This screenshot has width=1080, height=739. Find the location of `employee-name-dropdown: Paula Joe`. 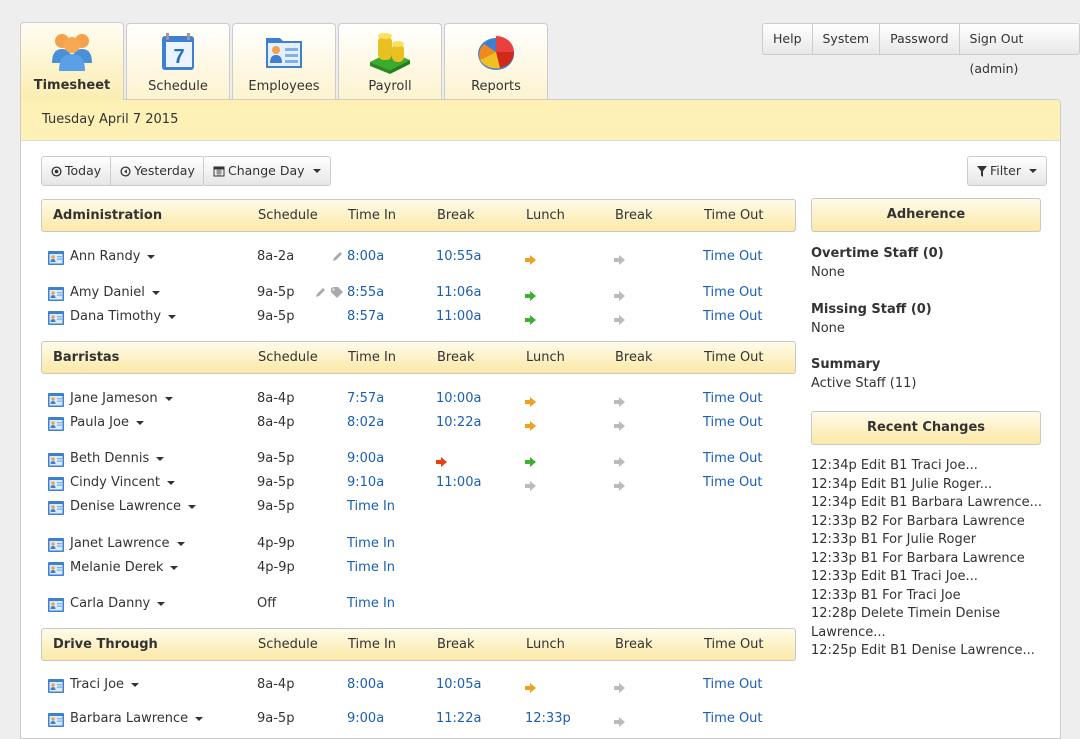

employee-name-dropdown: Paula Joe is located at coordinates (107, 422).